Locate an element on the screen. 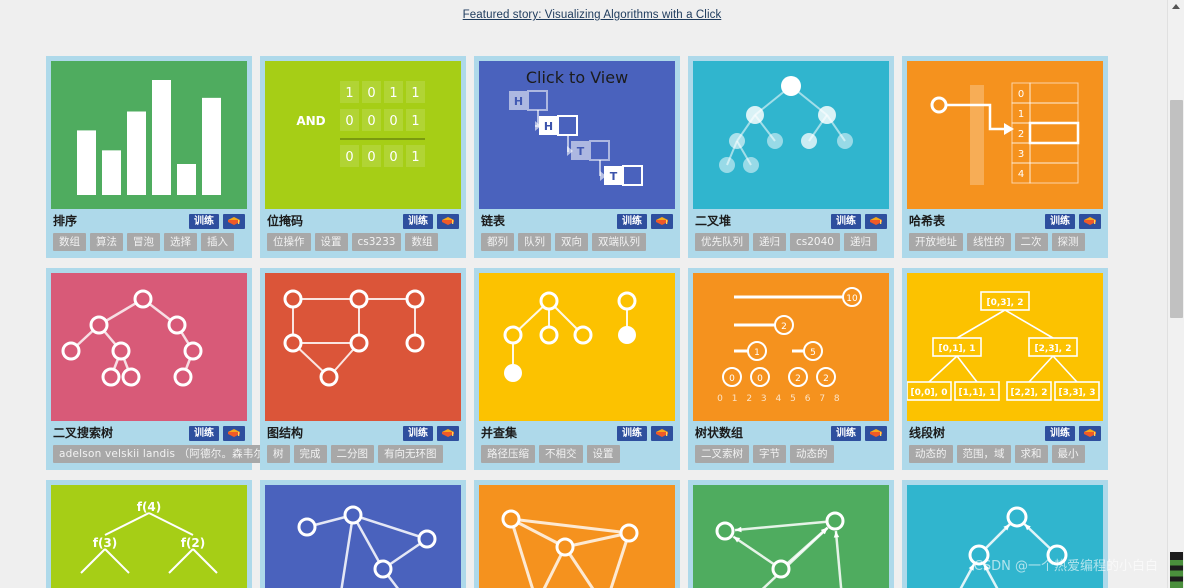 The image size is (1184, 588). algorithm-card-hashtable: 0 1 2 3 4 哈希表 训练 开放地址 线性的 二次 探测 is located at coordinates (1005, 157).